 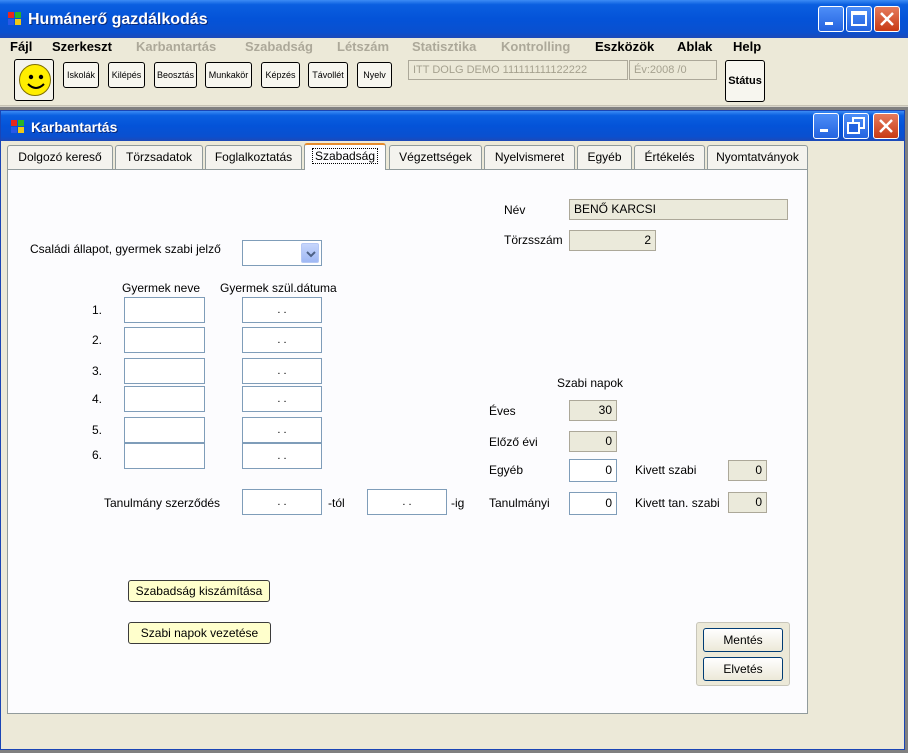 I want to click on kivett-szabi-field: 0, so click(x=747, y=470).